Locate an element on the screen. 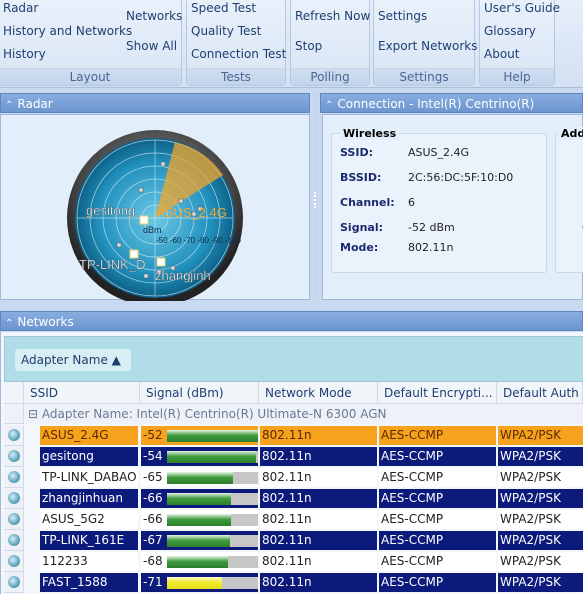 The width and height of the screenshot is (583, 594). quality-test-button: Quality Test is located at coordinates (226, 31).